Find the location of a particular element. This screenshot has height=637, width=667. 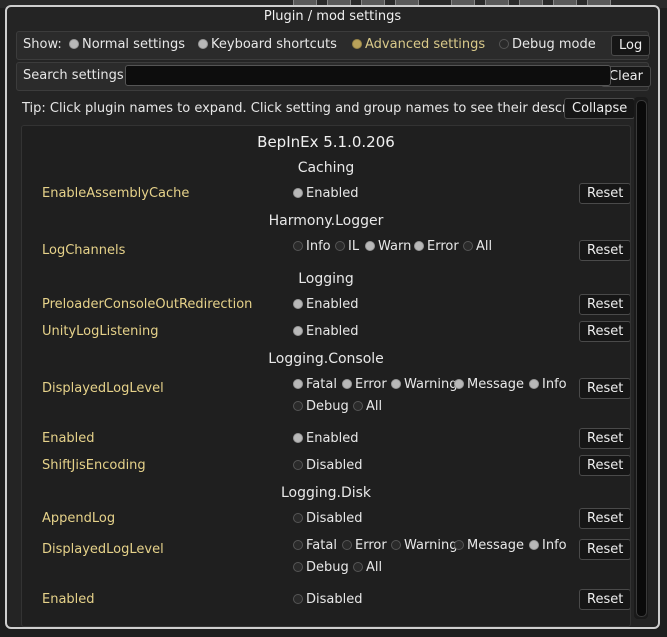

group-header-caching: Caching is located at coordinates (326, 168).